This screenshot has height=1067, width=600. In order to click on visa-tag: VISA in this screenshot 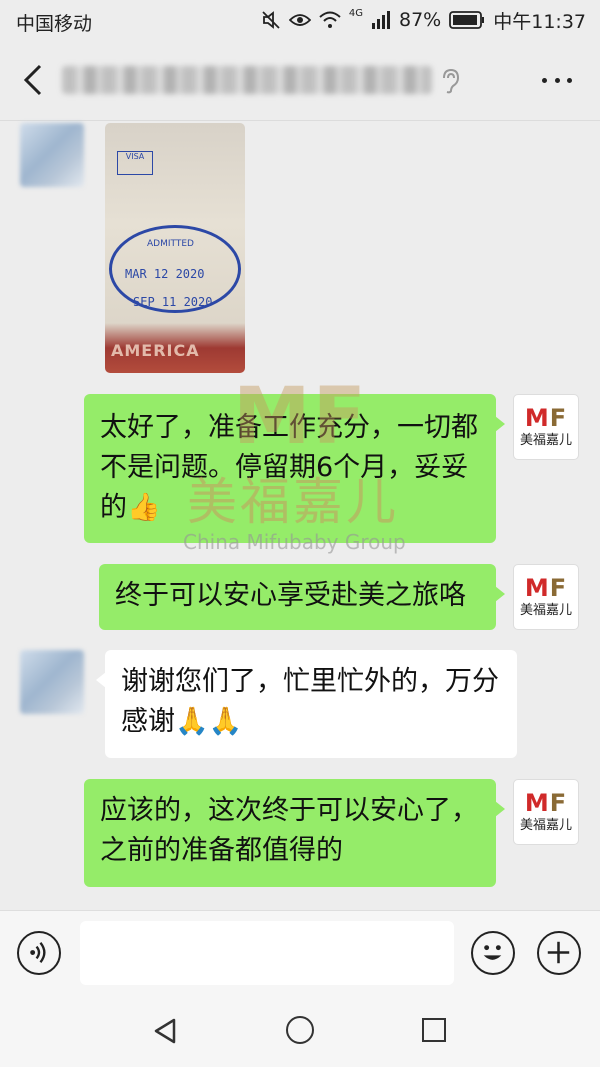, I will do `click(135, 163)`.